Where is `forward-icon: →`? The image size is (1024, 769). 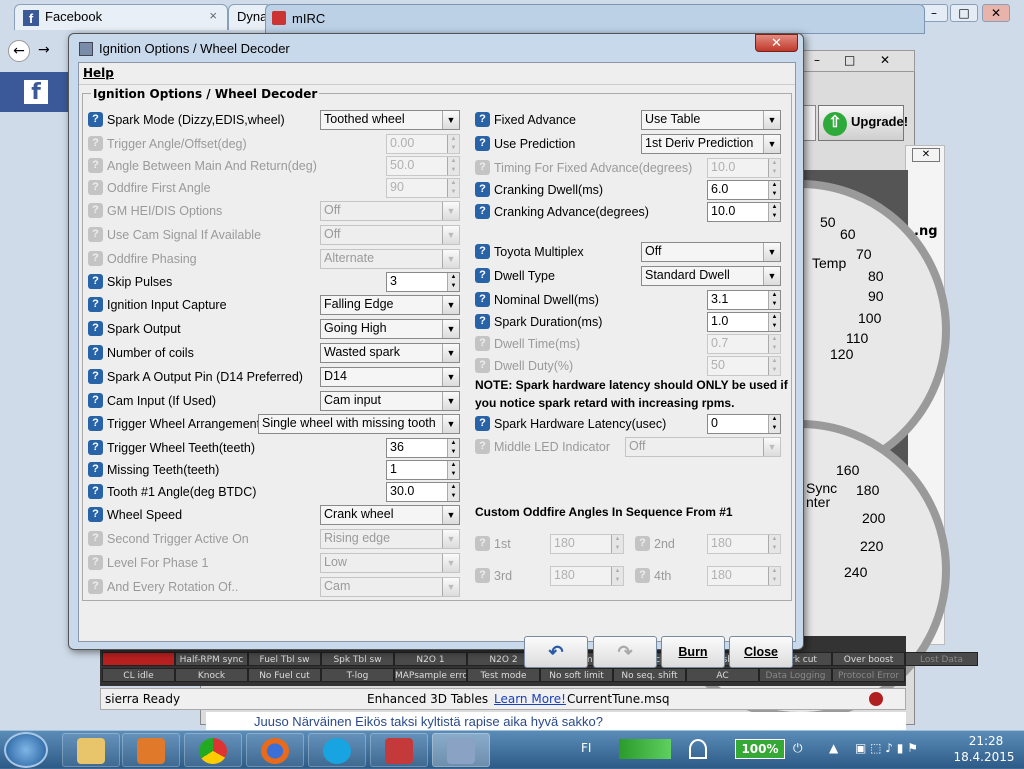
forward-icon: → is located at coordinates (44, 50).